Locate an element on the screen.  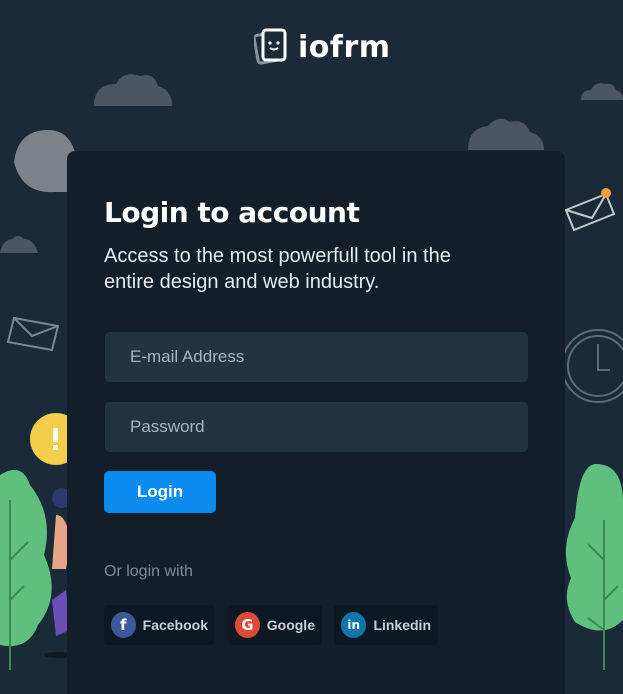
google-login-button: G Google is located at coordinates (275, 625).